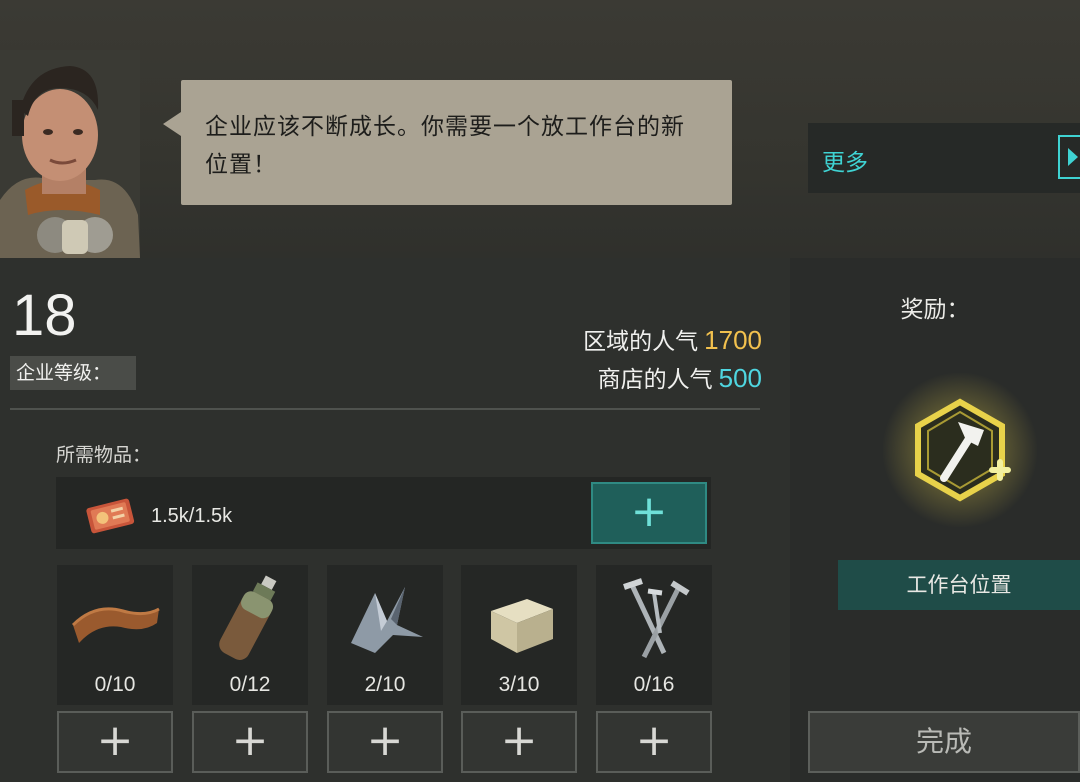 Image resolution: width=1080 pixels, height=782 pixels. Describe the element at coordinates (248, 617) in the screenshot. I see `bottle-icon` at that location.